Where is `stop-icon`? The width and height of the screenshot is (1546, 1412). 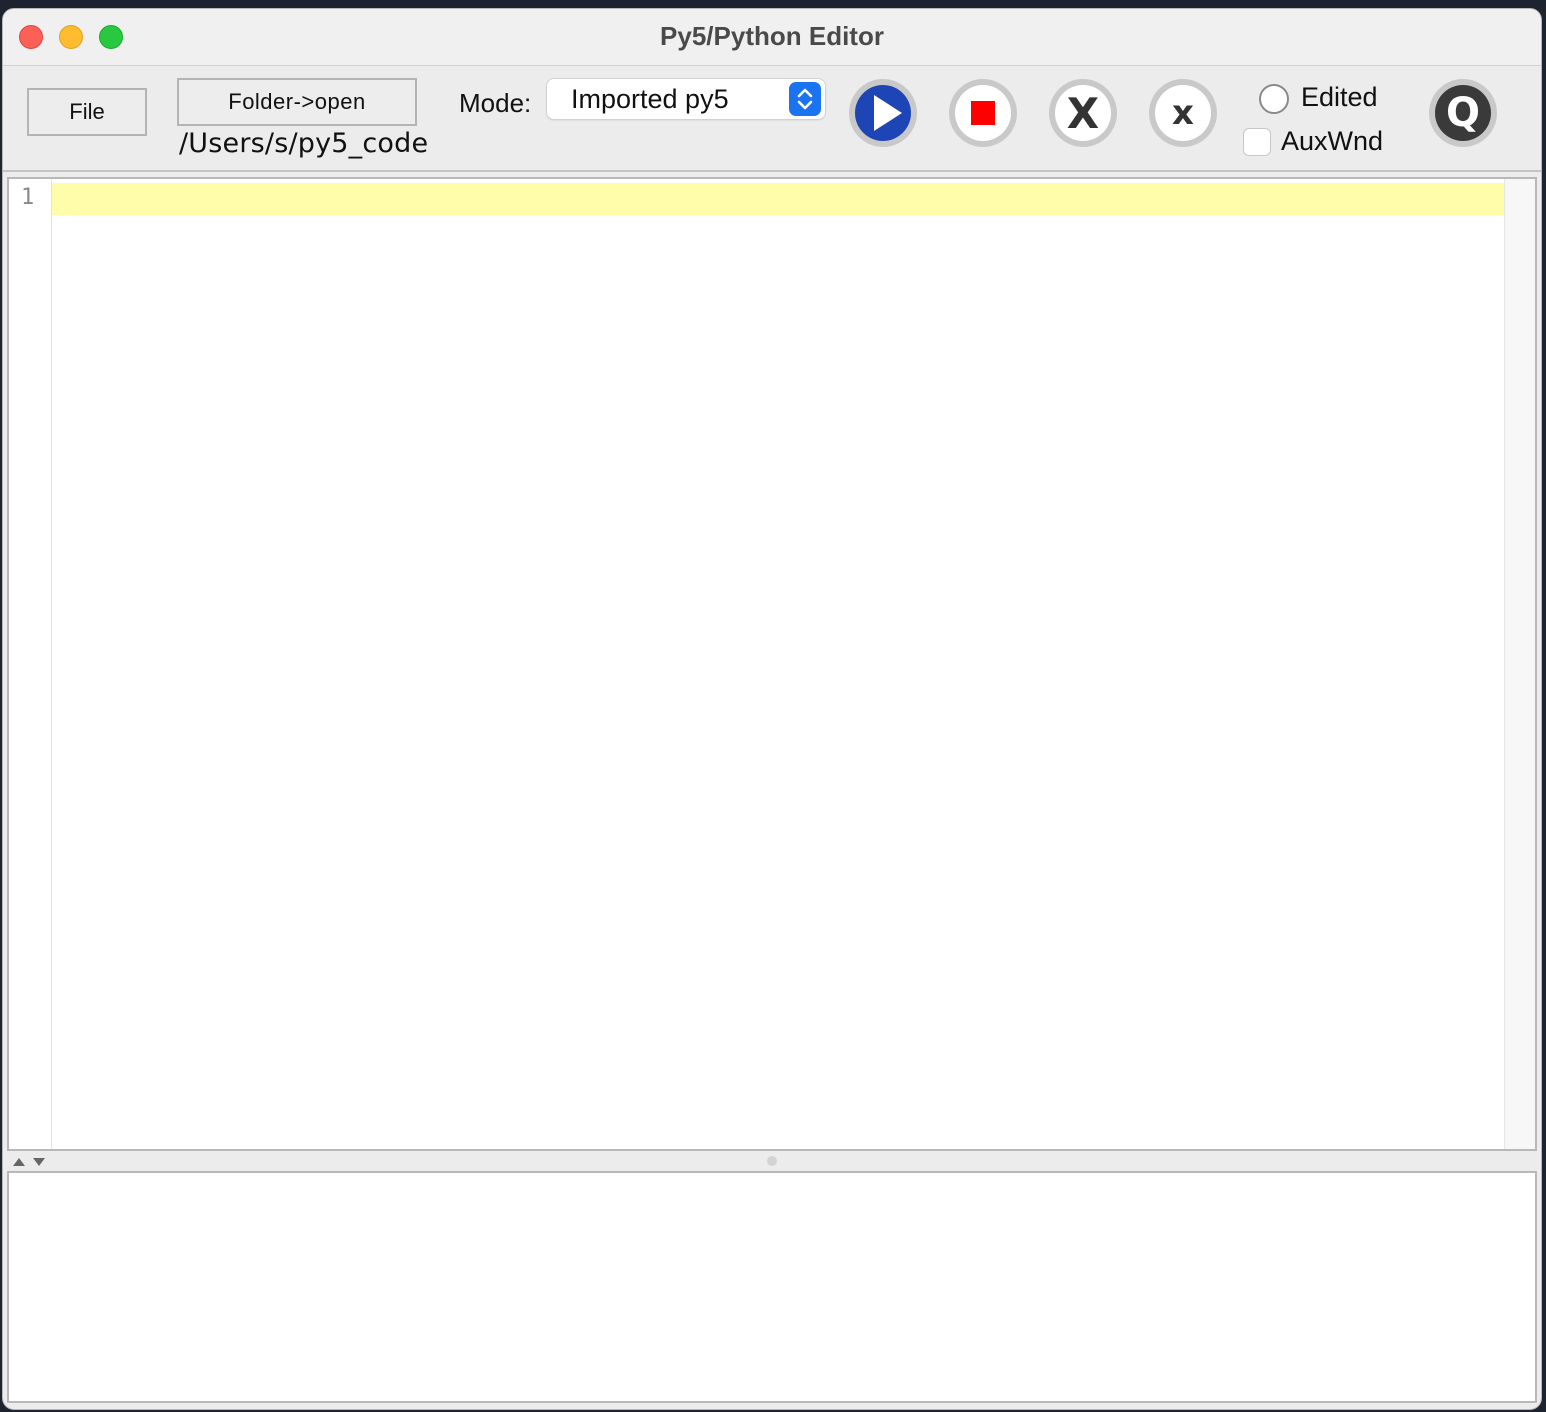 stop-icon is located at coordinates (983, 113).